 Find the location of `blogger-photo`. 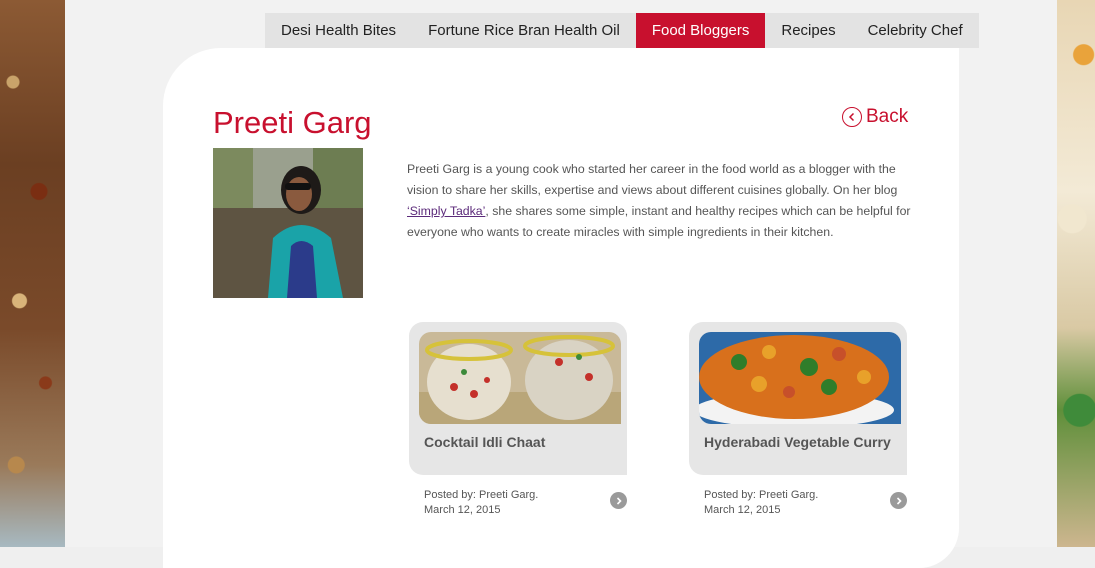

blogger-photo is located at coordinates (288, 223).